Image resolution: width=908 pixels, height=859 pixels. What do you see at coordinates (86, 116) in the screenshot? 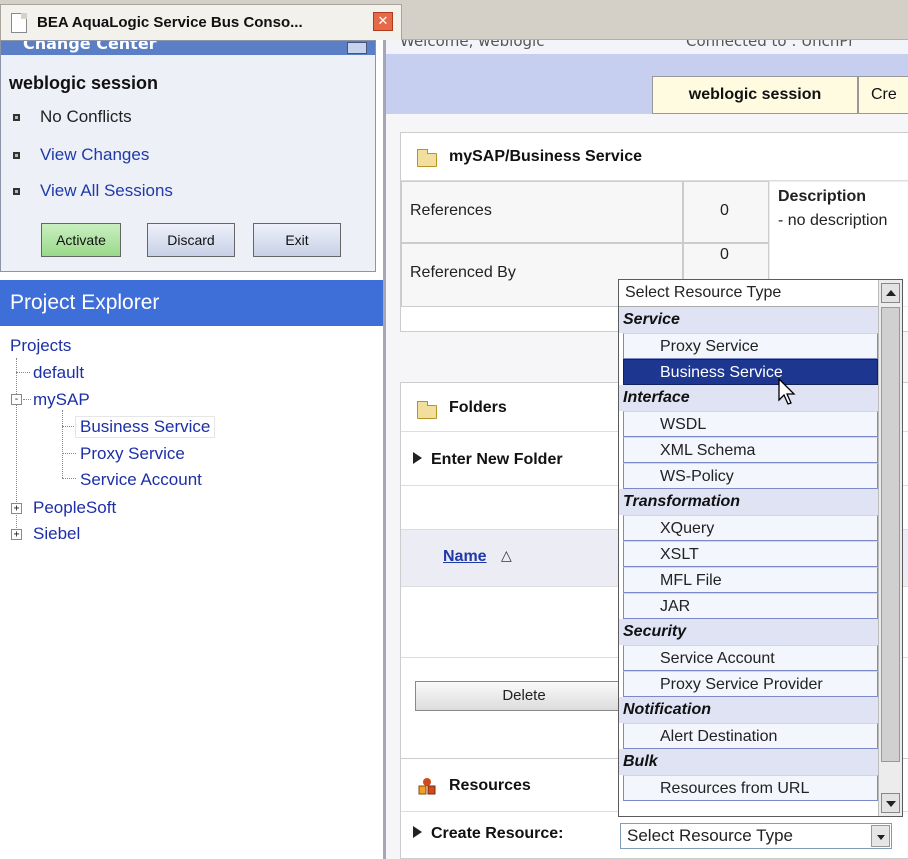
I see `no-conflicts-label: No Conflicts` at bounding box center [86, 116].